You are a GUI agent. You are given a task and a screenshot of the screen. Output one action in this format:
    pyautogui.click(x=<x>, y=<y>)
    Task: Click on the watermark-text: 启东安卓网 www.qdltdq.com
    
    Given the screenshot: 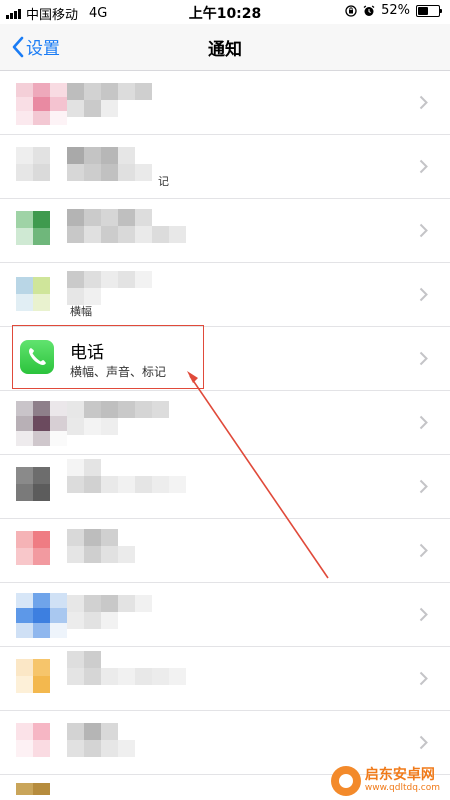 What is the action you would take?
    pyautogui.click(x=402, y=780)
    